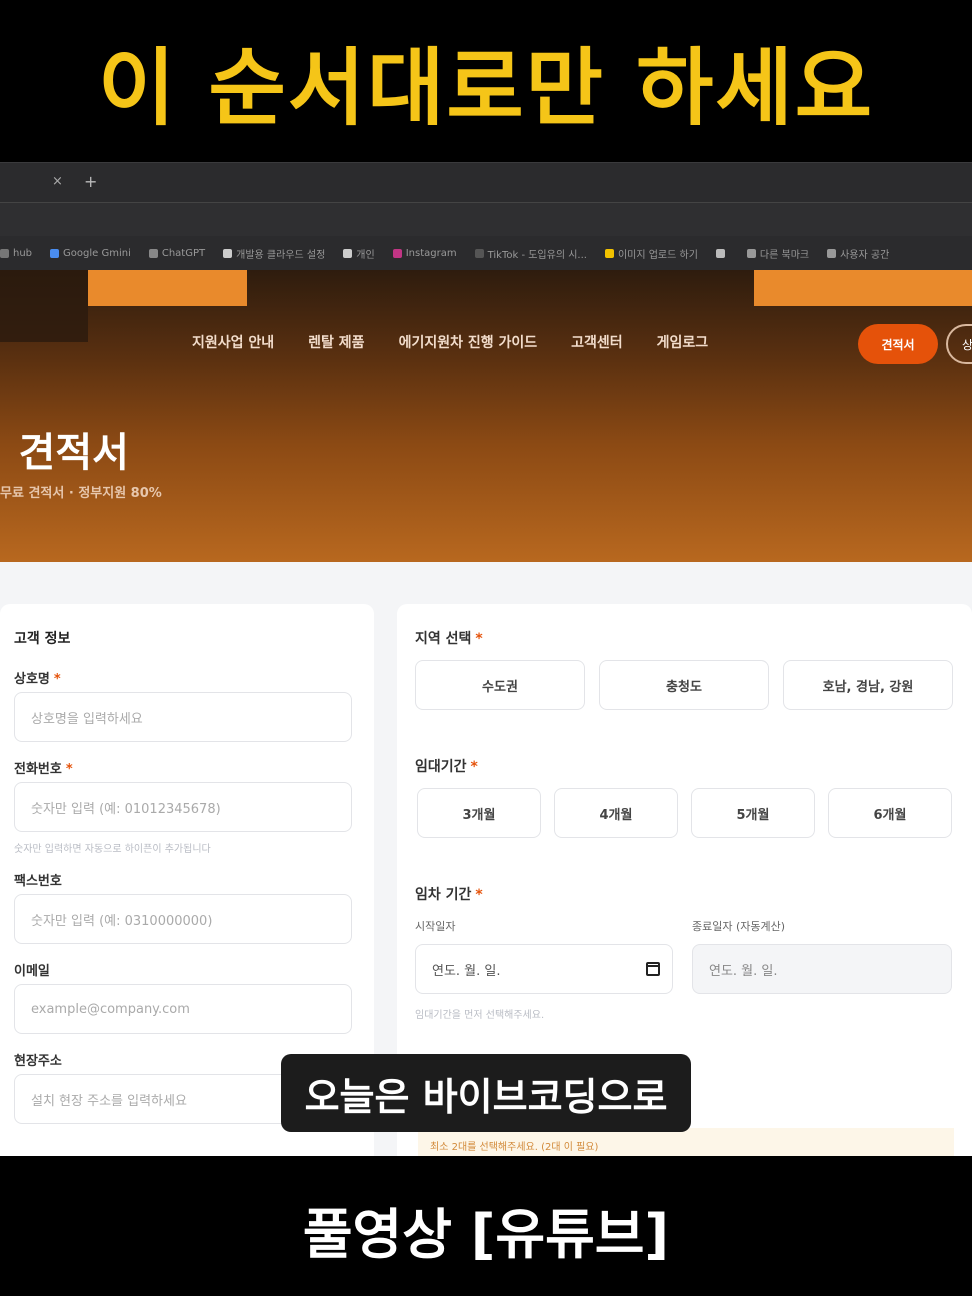 The width and height of the screenshot is (972, 1296). Describe the element at coordinates (479, 813) in the screenshot. I see `period-option-3: 3개월` at that location.